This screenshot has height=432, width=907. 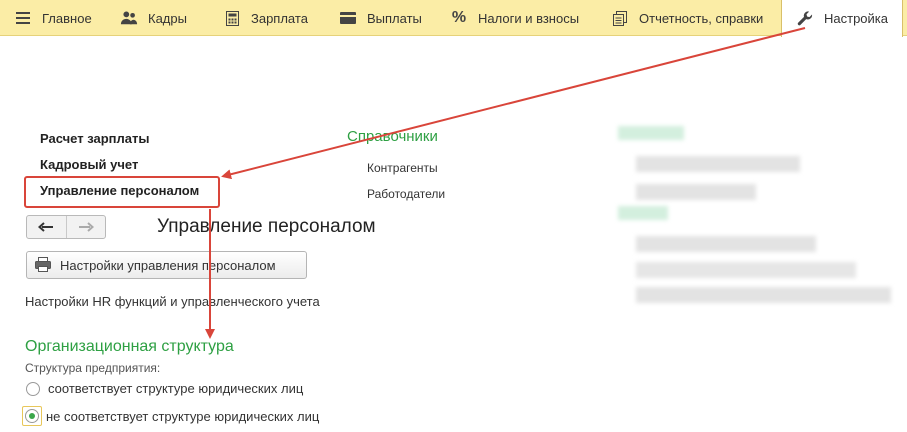 I want to click on calculator-icon, so click(x=232, y=18).